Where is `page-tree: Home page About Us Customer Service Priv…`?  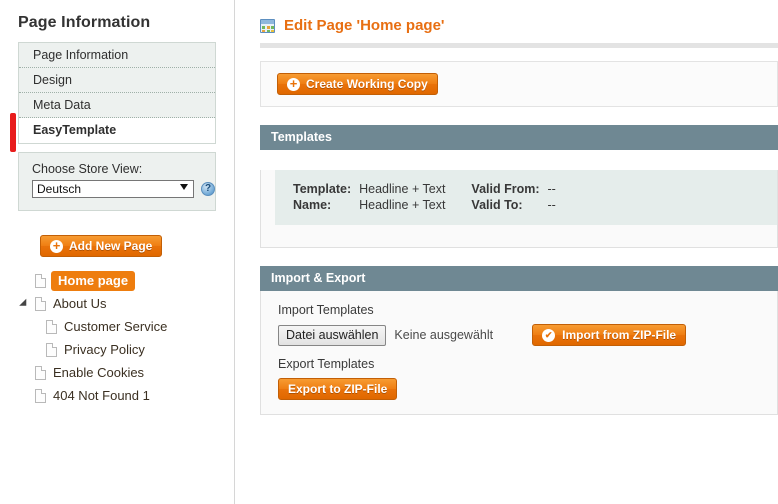
page-tree: Home page About Us Customer Service Priv… is located at coordinates (126, 338).